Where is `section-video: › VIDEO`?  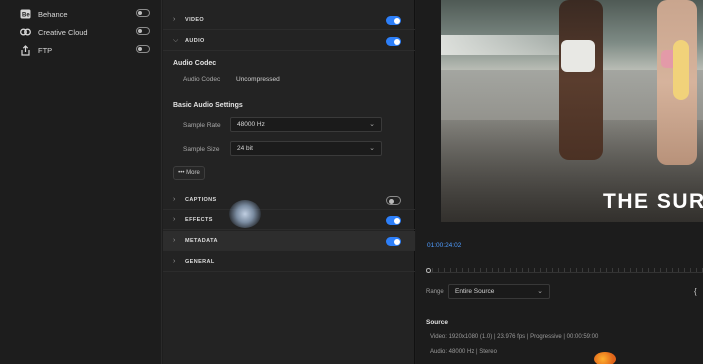 section-video: › VIDEO is located at coordinates (289, 20).